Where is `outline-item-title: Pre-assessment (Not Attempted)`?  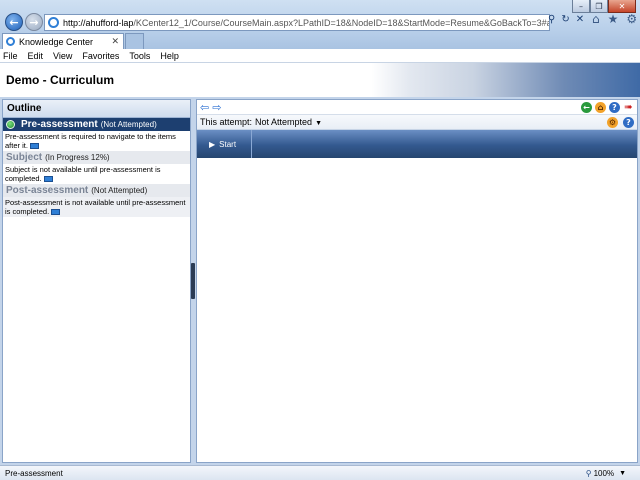
outline-item-title: Pre-assessment (Not Attempted) is located at coordinates (96, 124).